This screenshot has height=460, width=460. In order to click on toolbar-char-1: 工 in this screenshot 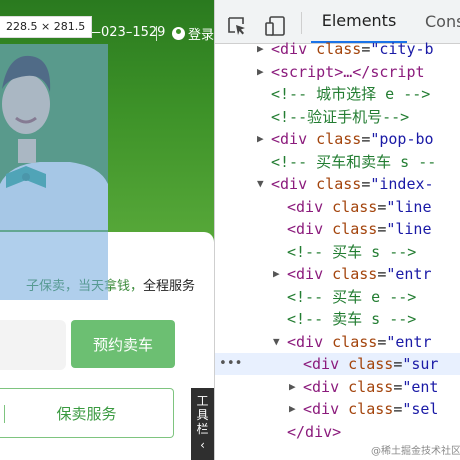, I will do `click(202, 401)`.